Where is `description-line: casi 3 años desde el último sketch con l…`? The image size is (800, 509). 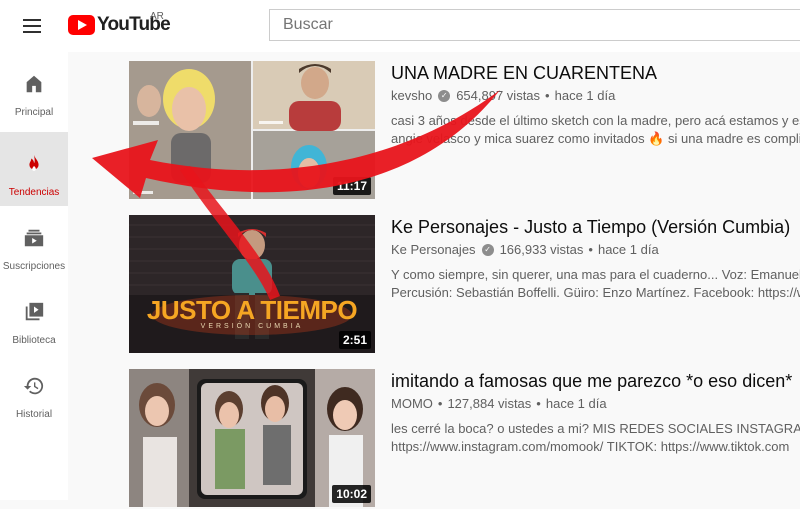
description-line: casi 3 años desde el último sketch con l… is located at coordinates (595, 120).